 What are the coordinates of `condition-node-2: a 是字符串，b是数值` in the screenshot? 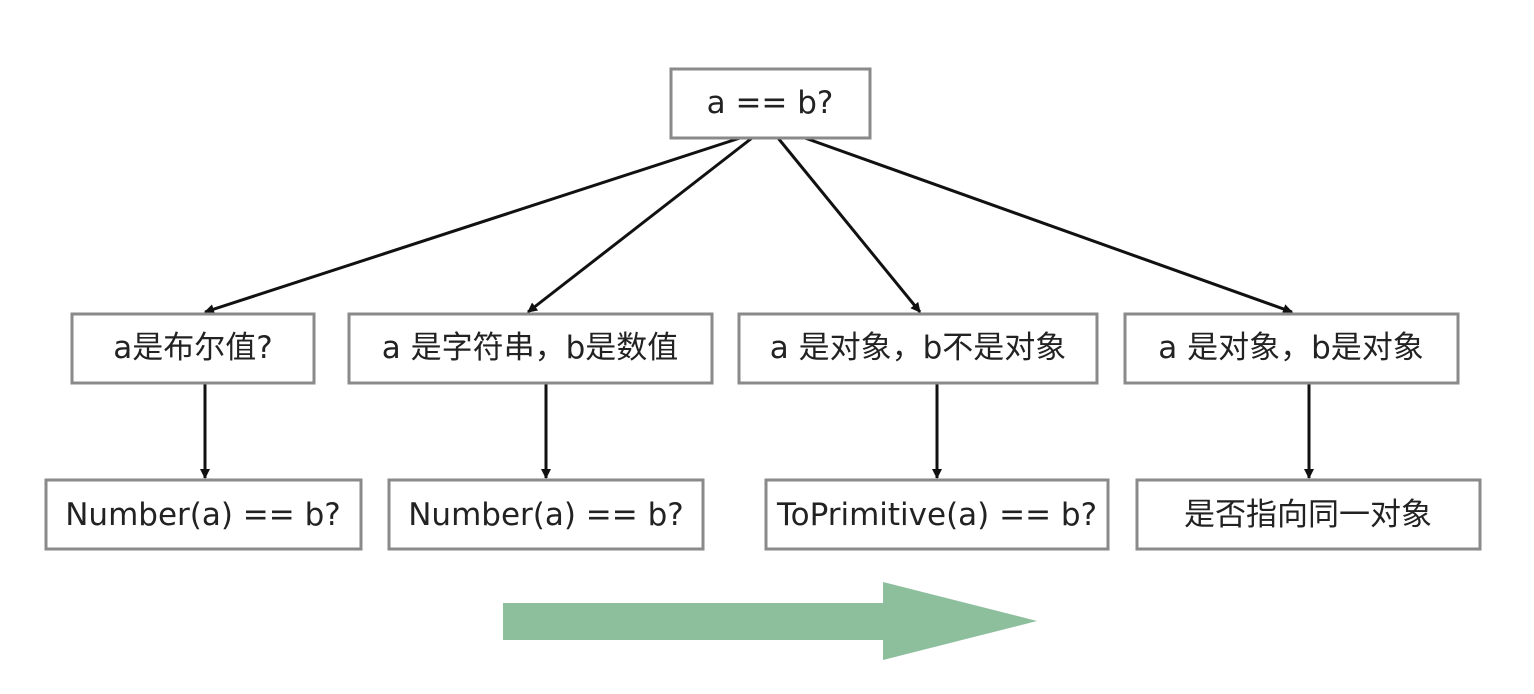 It's located at (530, 348).